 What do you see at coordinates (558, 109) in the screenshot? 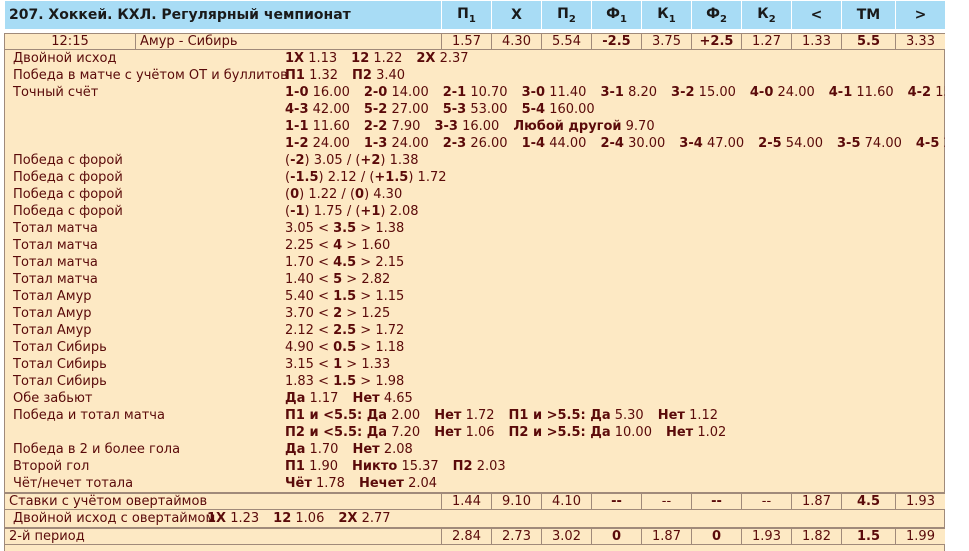
I see `odds-option: 5-4 160.00` at bounding box center [558, 109].